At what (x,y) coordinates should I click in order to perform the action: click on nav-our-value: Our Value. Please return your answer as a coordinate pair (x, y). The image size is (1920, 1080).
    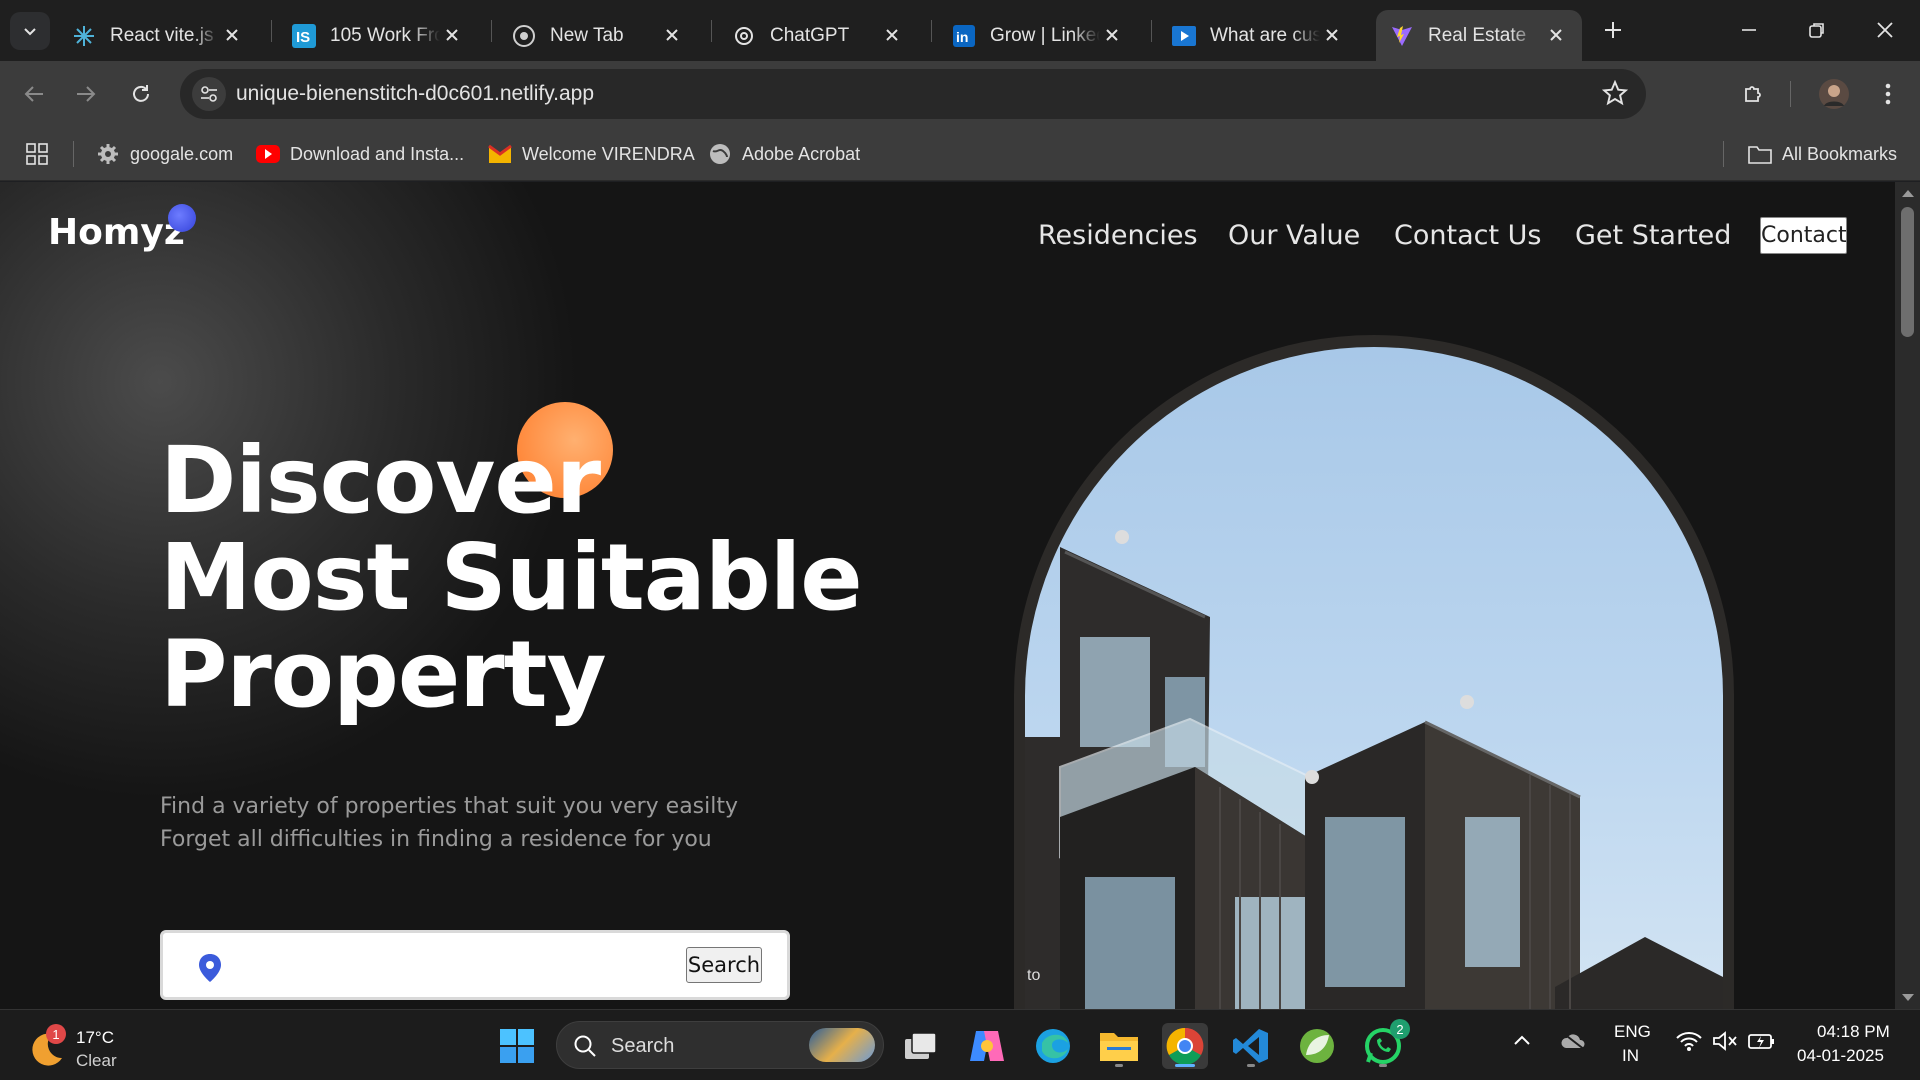
    Looking at the image, I should click on (1294, 235).